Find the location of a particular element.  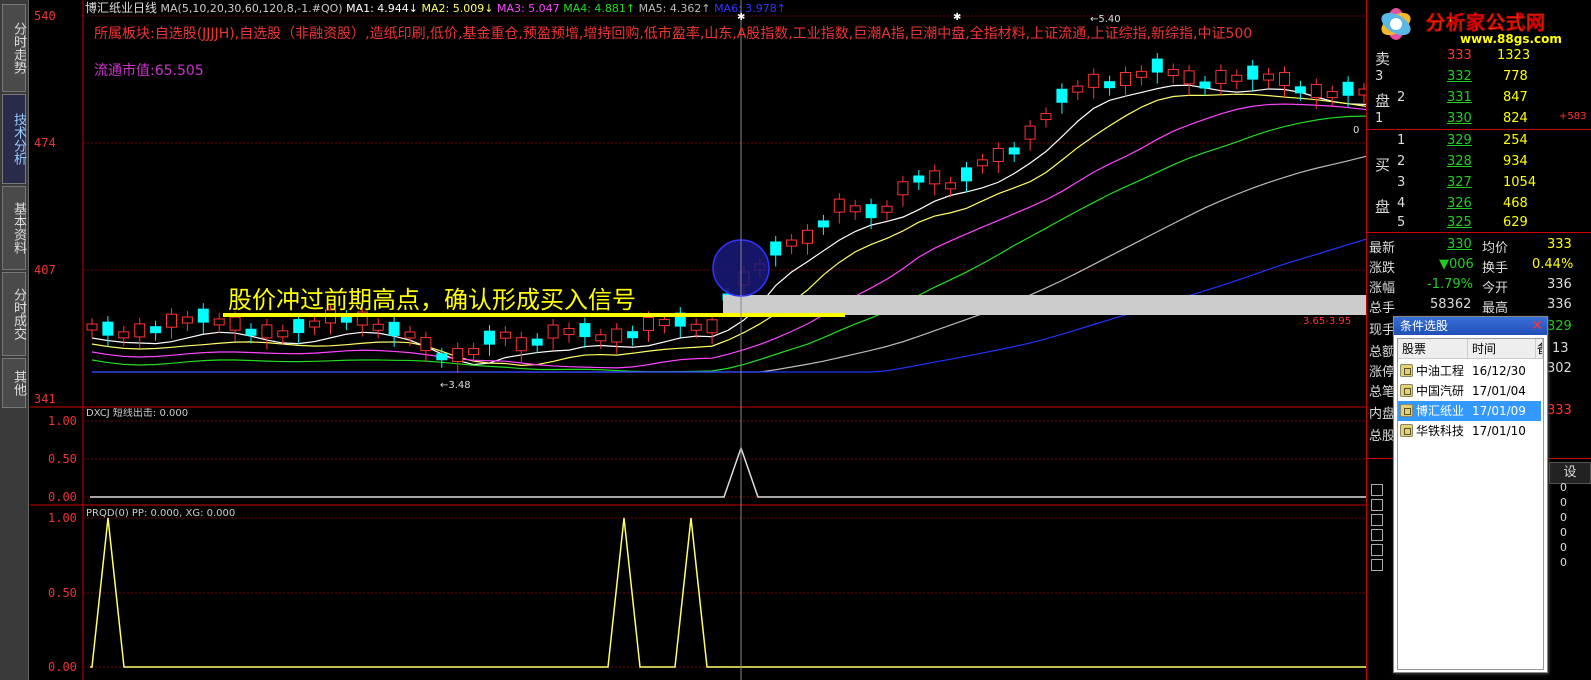

result-stock-name: 中油工程 is located at coordinates (1440, 371).